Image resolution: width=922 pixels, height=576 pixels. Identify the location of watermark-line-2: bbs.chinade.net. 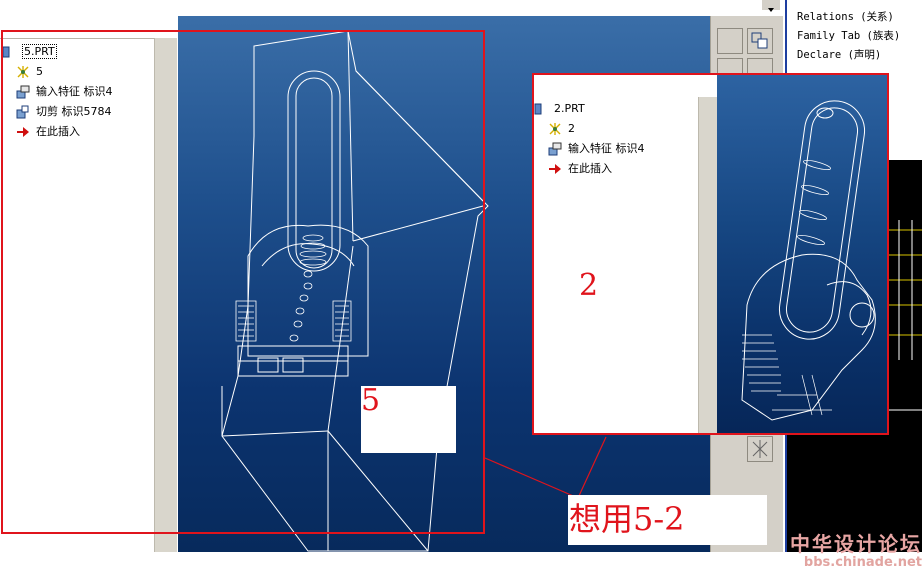
(862, 562).